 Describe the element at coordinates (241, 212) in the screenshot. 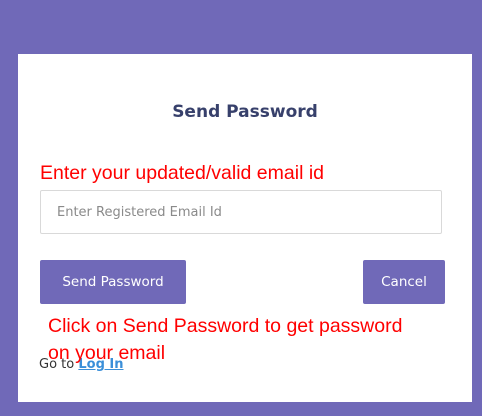

I see `email-input` at that location.